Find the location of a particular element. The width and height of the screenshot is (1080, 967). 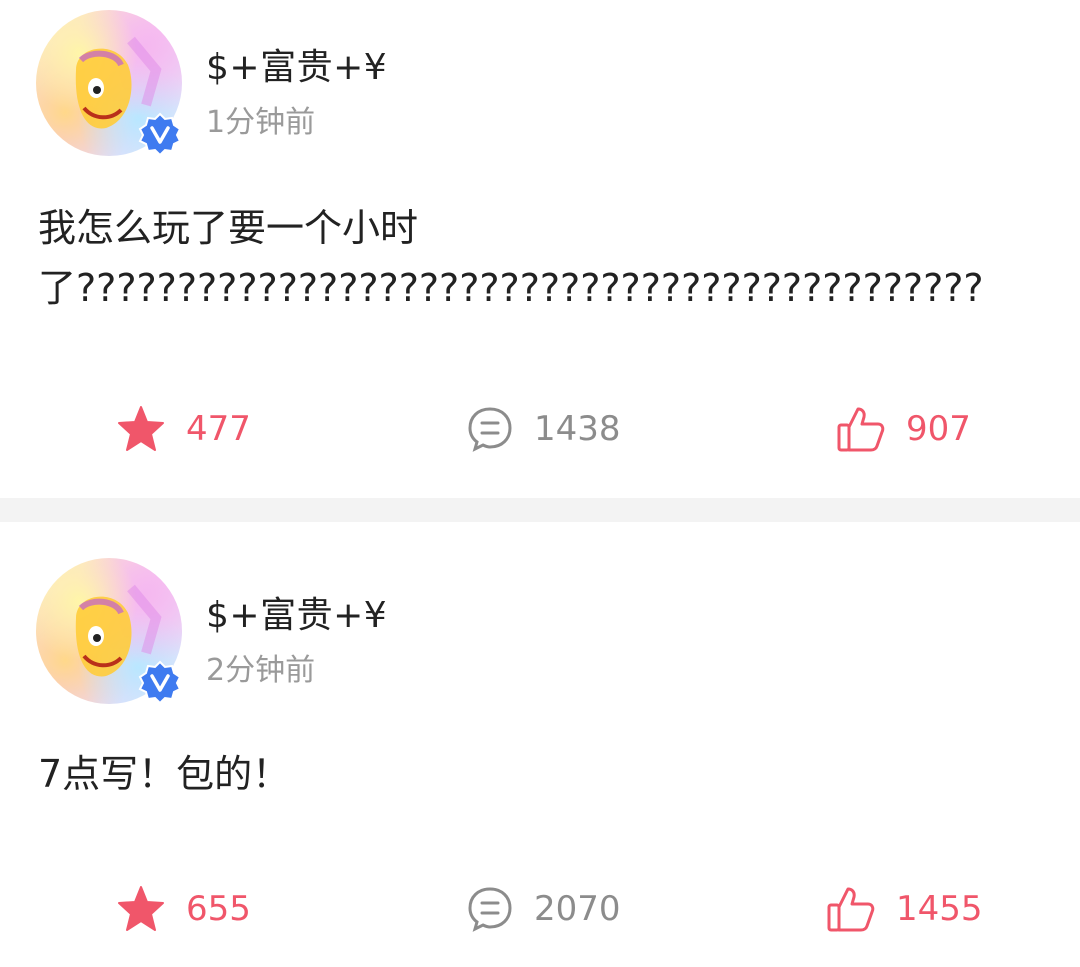

like-button: 907 is located at coordinates (903, 429).